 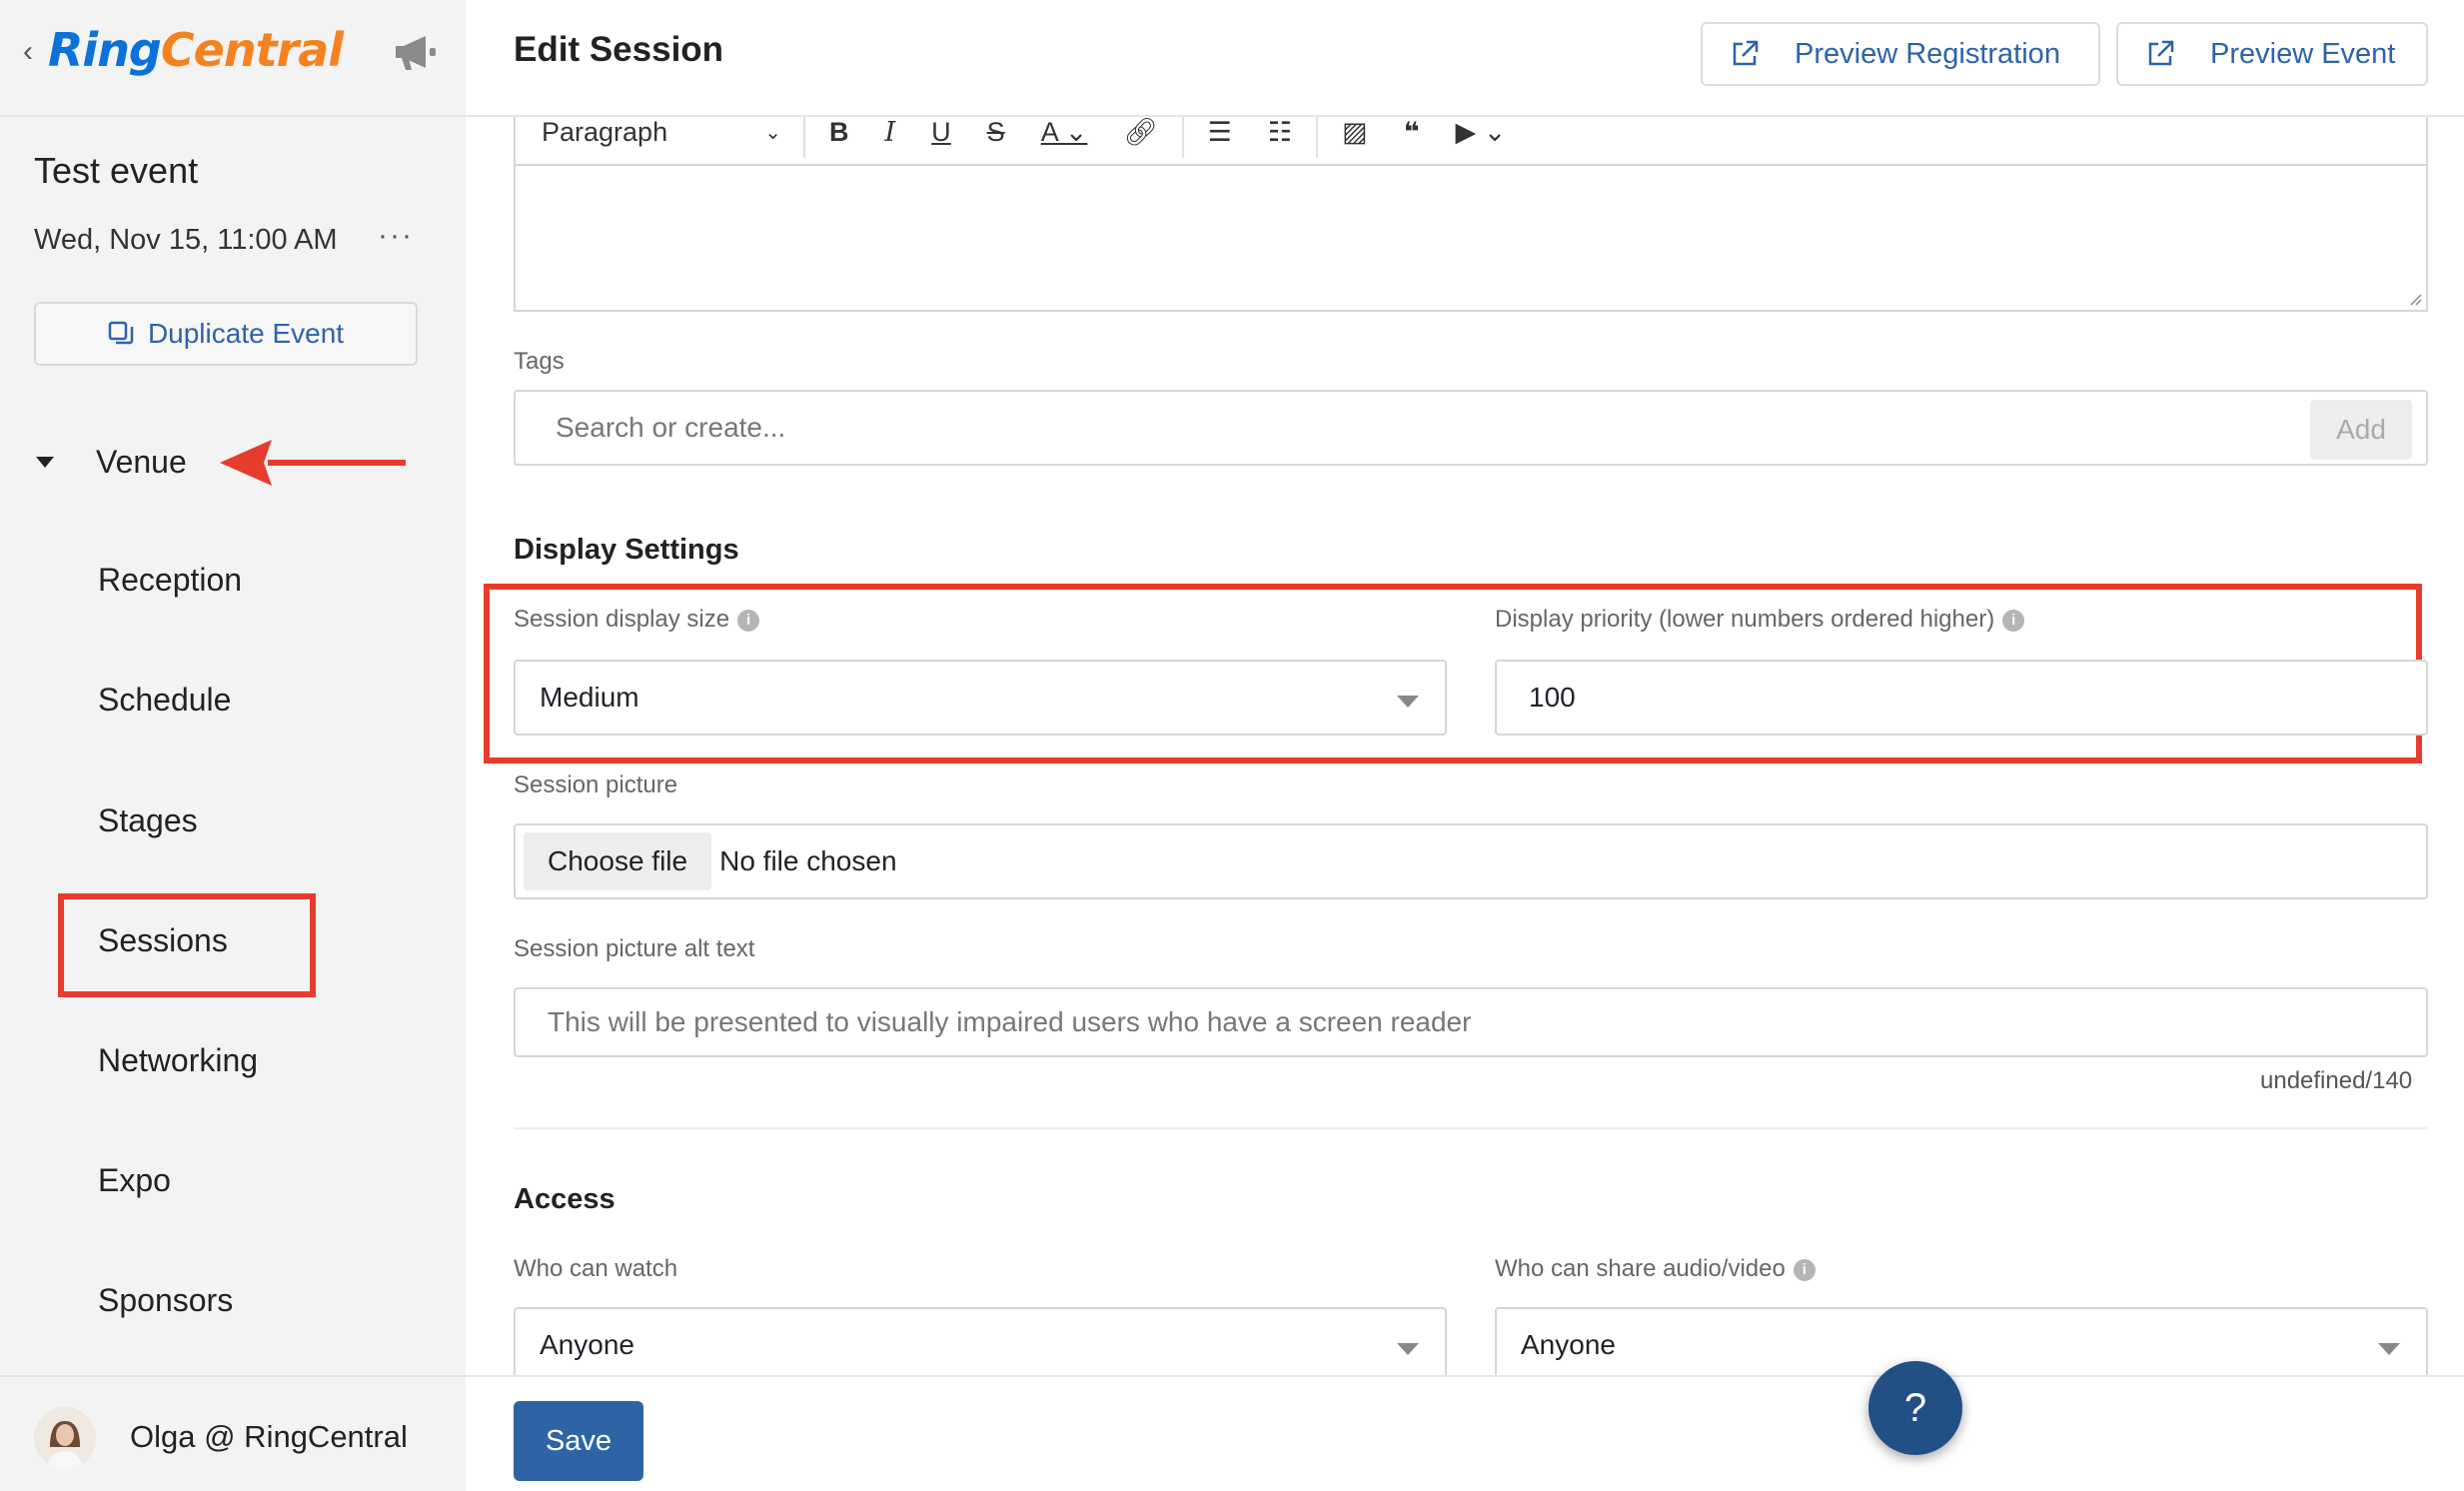 I want to click on sessions-highlight-box, so click(x=187, y=945).